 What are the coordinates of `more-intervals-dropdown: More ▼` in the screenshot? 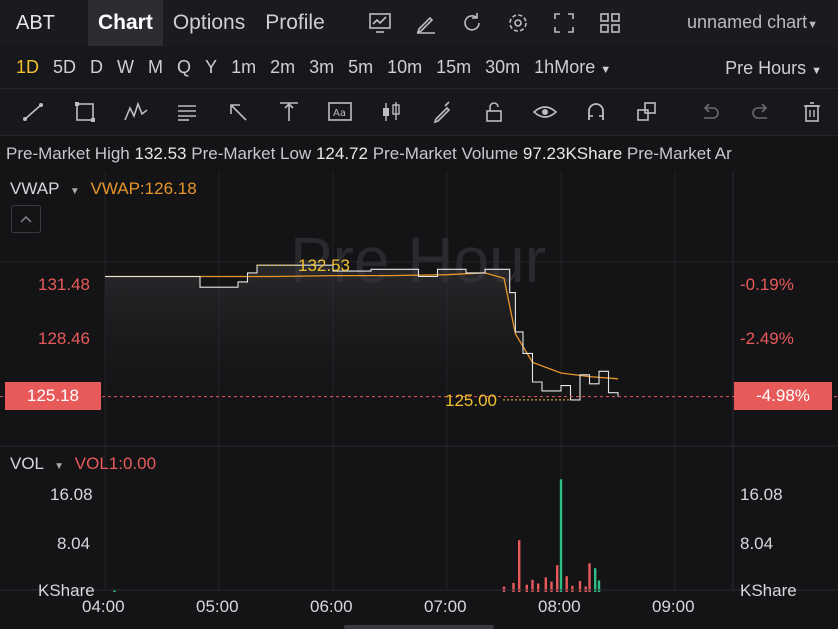 It's located at (586, 67).